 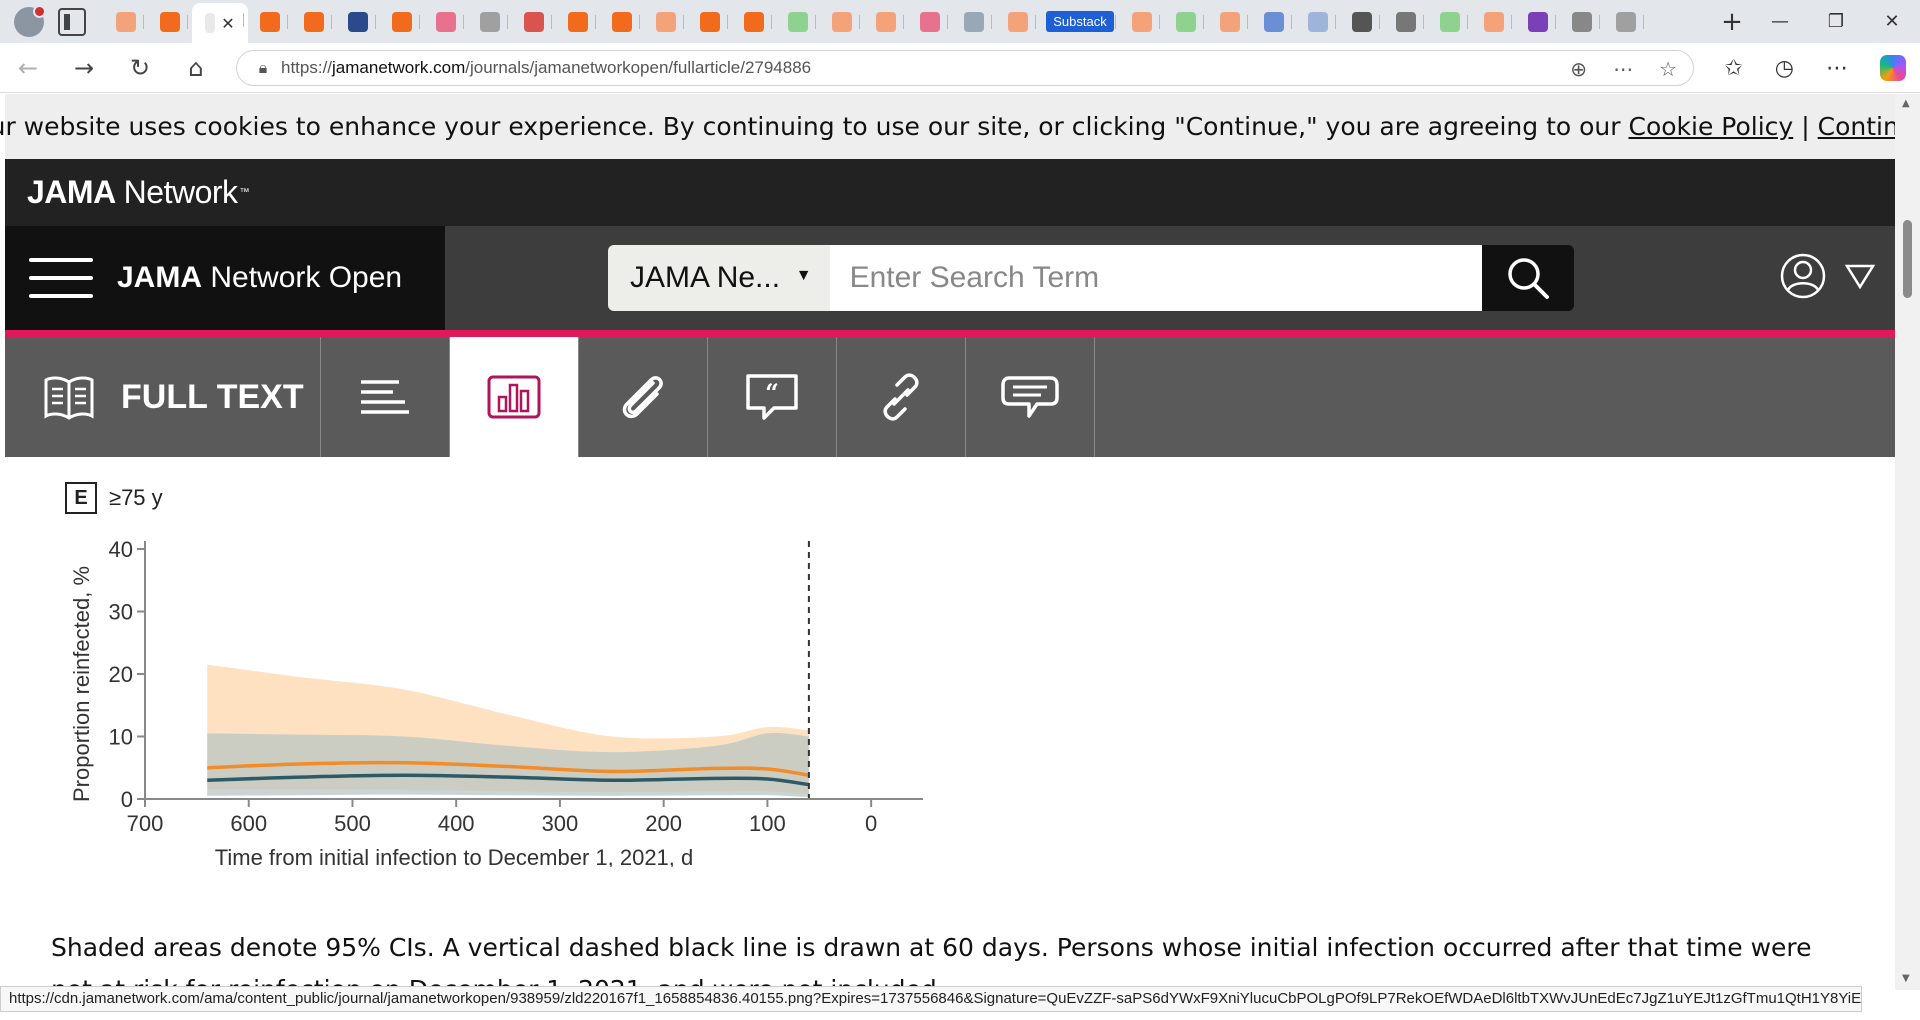 I want to click on tab-actions-icon, so click(x=72, y=21).